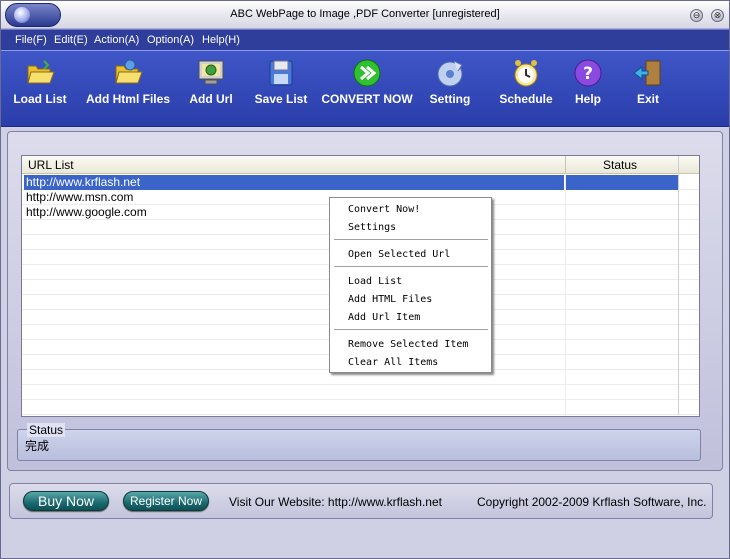 Image resolution: width=730 pixels, height=559 pixels. I want to click on help-button: ? Help, so click(588, 81).